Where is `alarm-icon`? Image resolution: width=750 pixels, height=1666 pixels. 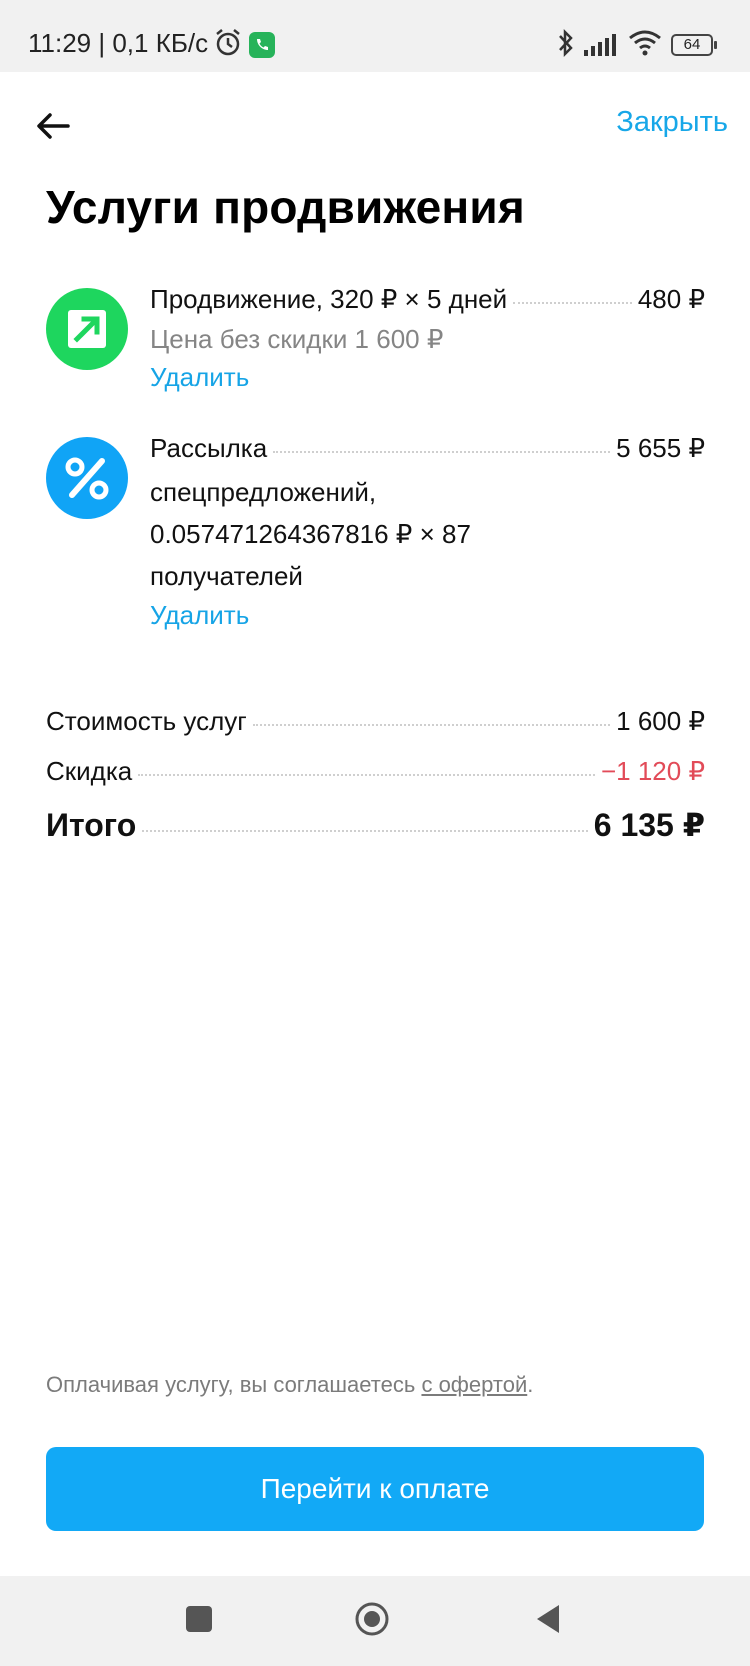
alarm-icon is located at coordinates (228, 42).